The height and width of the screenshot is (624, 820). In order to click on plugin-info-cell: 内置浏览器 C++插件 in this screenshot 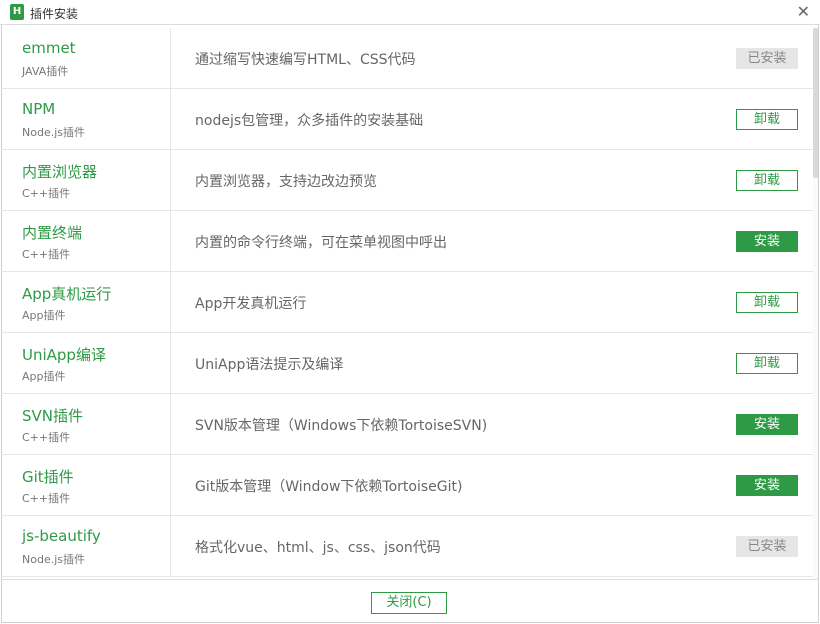, I will do `click(86, 180)`.